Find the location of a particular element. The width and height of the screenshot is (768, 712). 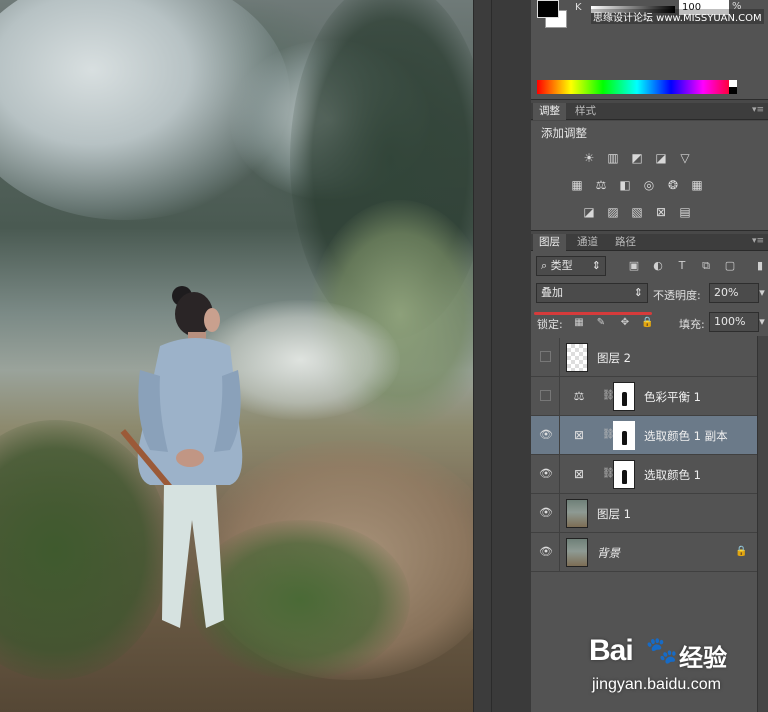

layer-row-color-balance: ⚖ ⛓ 色彩平衡 1 is located at coordinates (644, 396).